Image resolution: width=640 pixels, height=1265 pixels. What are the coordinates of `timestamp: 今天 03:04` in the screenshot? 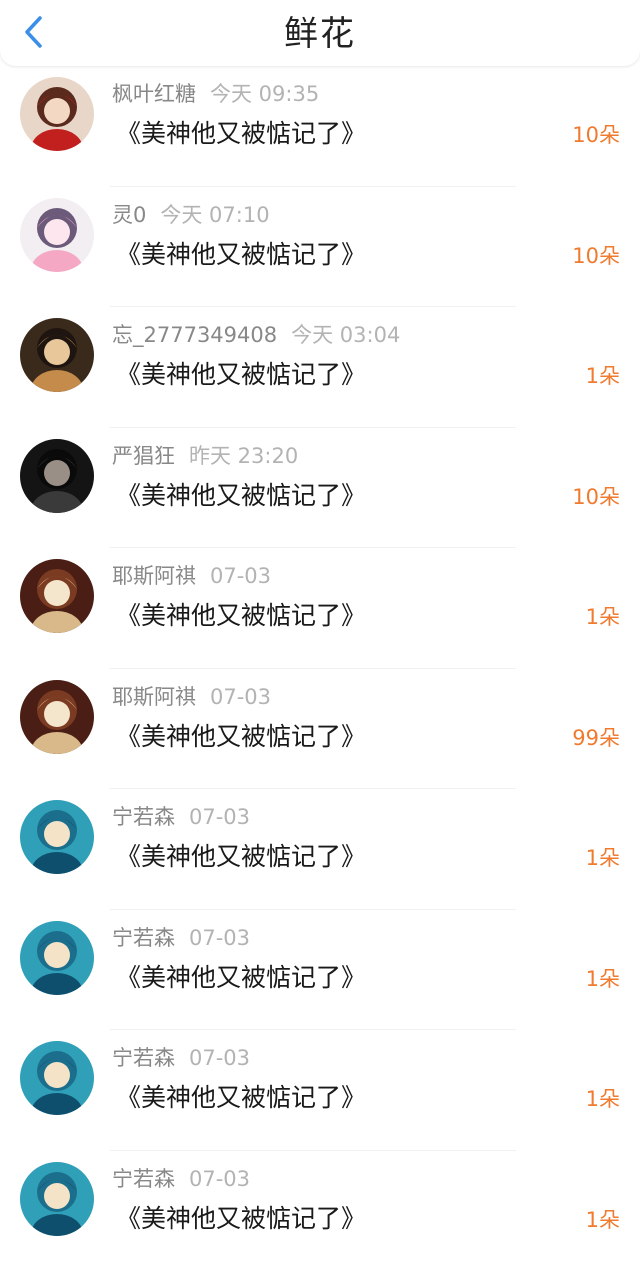 It's located at (346, 335).